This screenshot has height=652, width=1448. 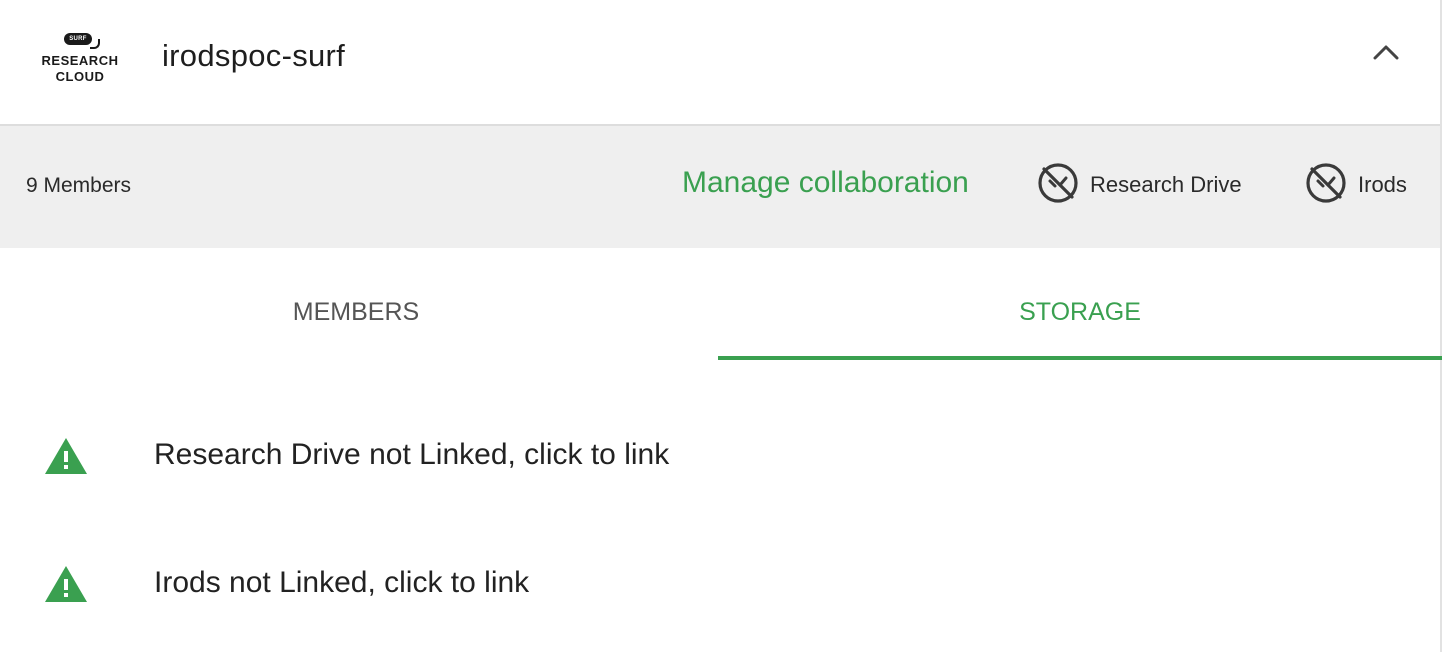 I want to click on chevron-up-icon, so click(x=1386, y=52).